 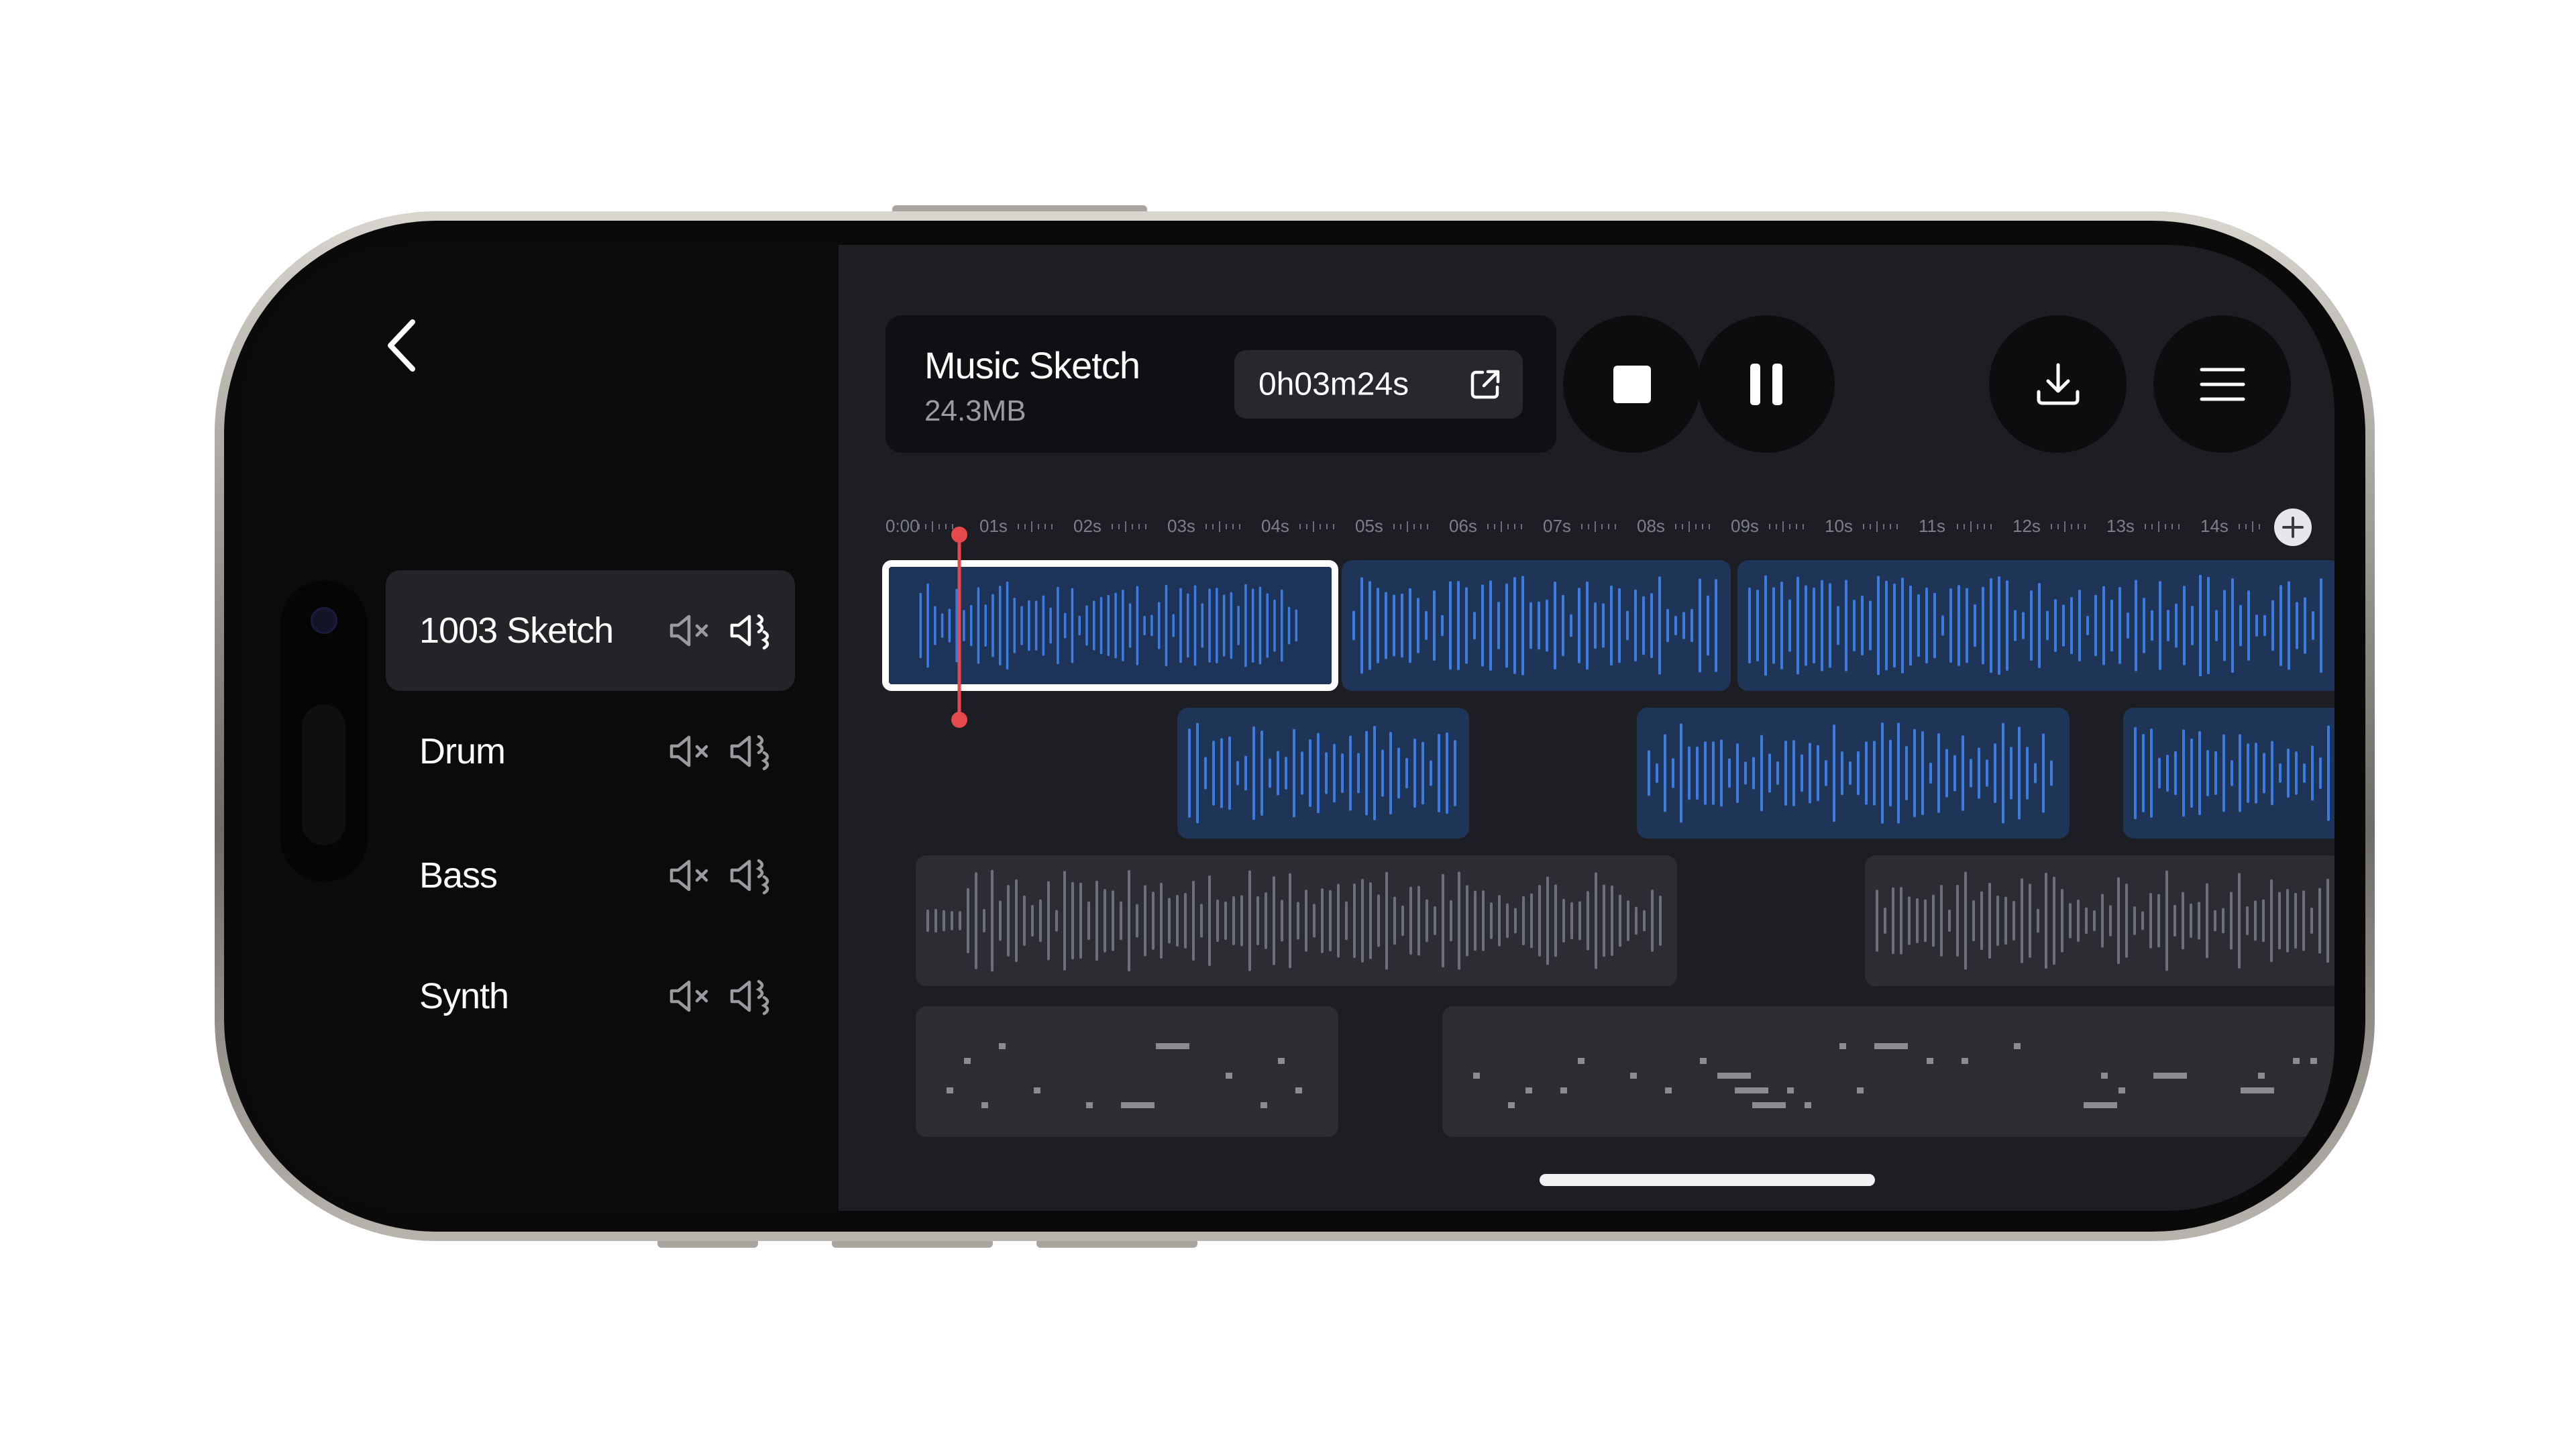 I want to click on external-link-icon, so click(x=1485, y=384).